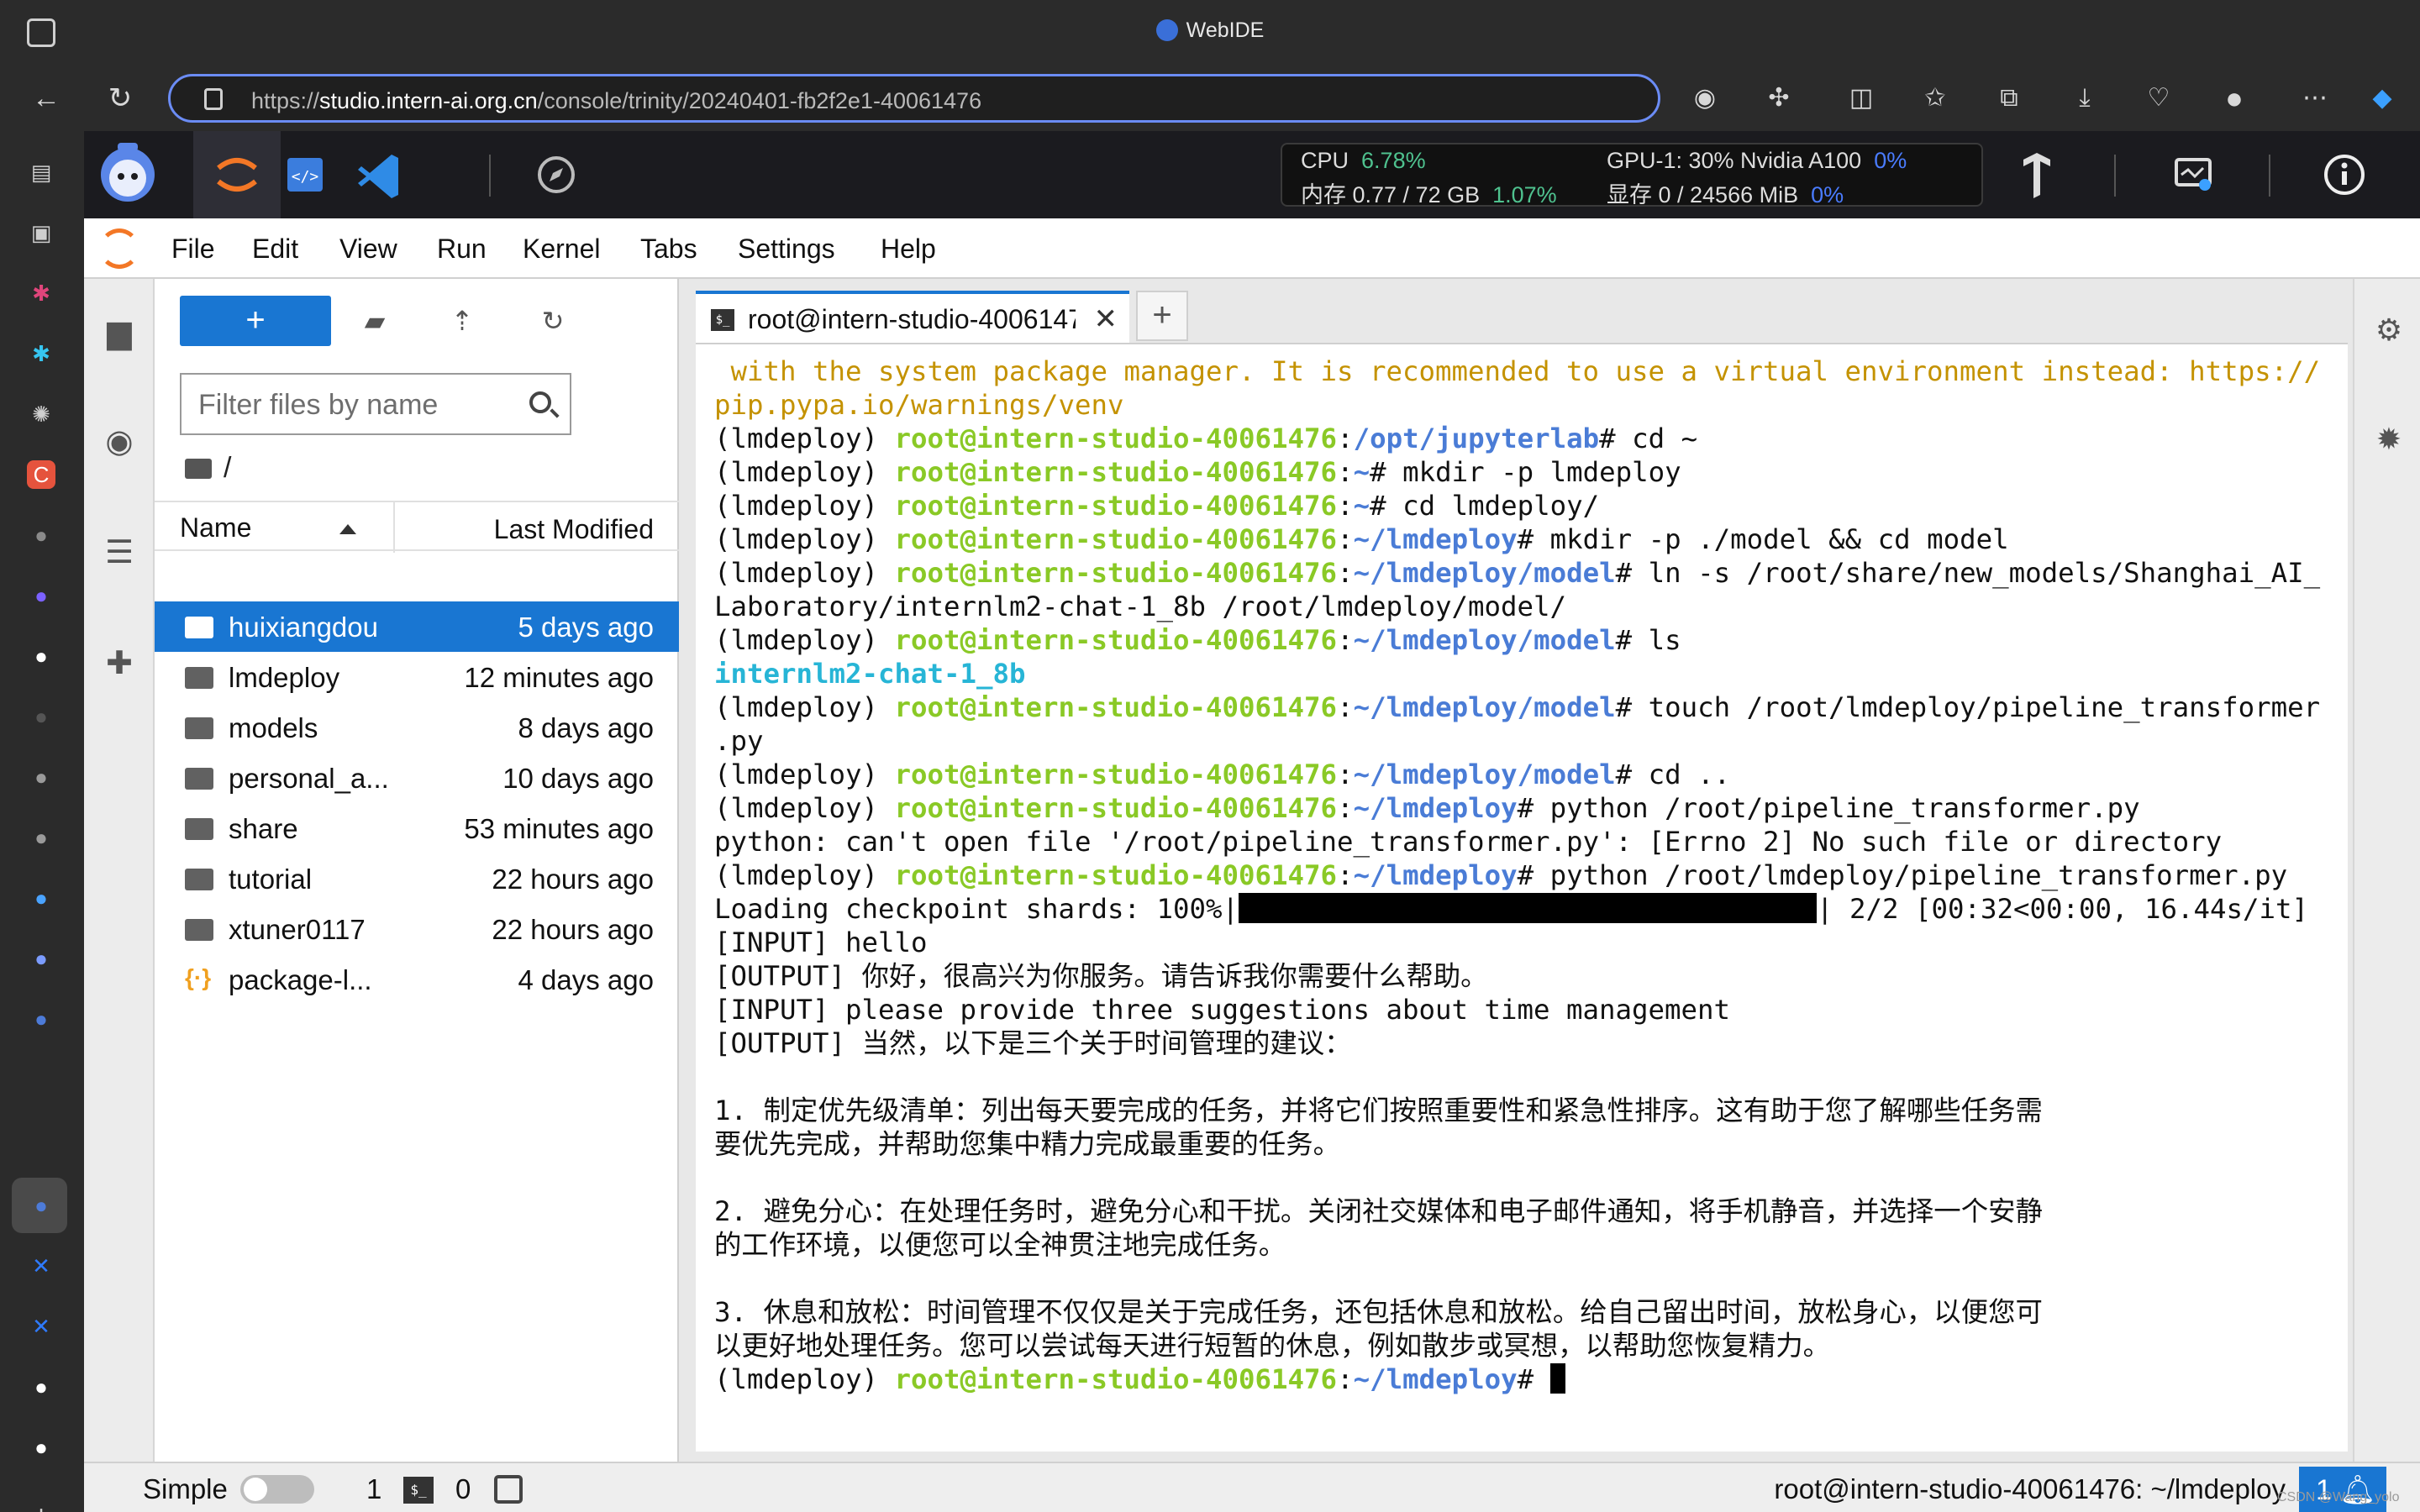  Describe the element at coordinates (417, 727) in the screenshot. I see `file-row: models 8 days ago` at that location.